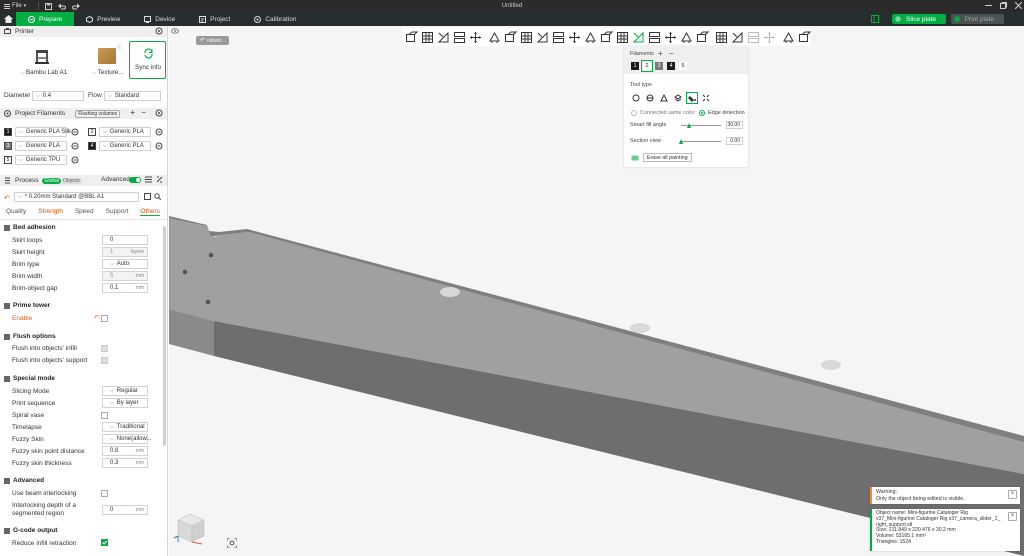 The height and width of the screenshot is (556, 1024). What do you see at coordinates (558, 37) in the screenshot?
I see `lay-on-face-icon` at bounding box center [558, 37].